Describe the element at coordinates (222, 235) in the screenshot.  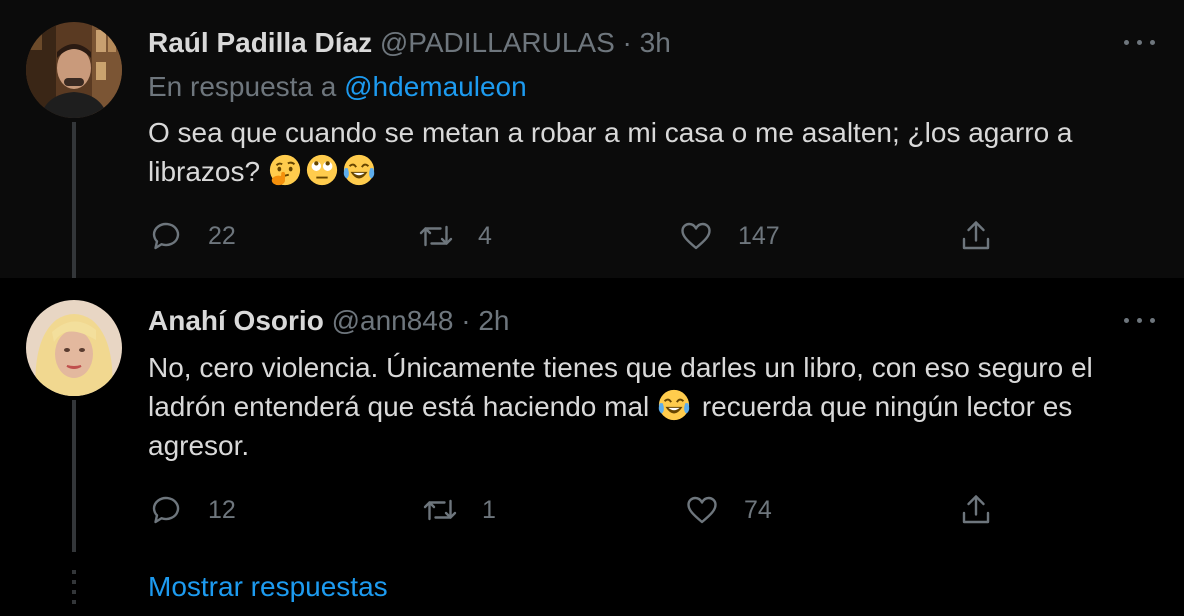
I see `reply-count: 22` at that location.